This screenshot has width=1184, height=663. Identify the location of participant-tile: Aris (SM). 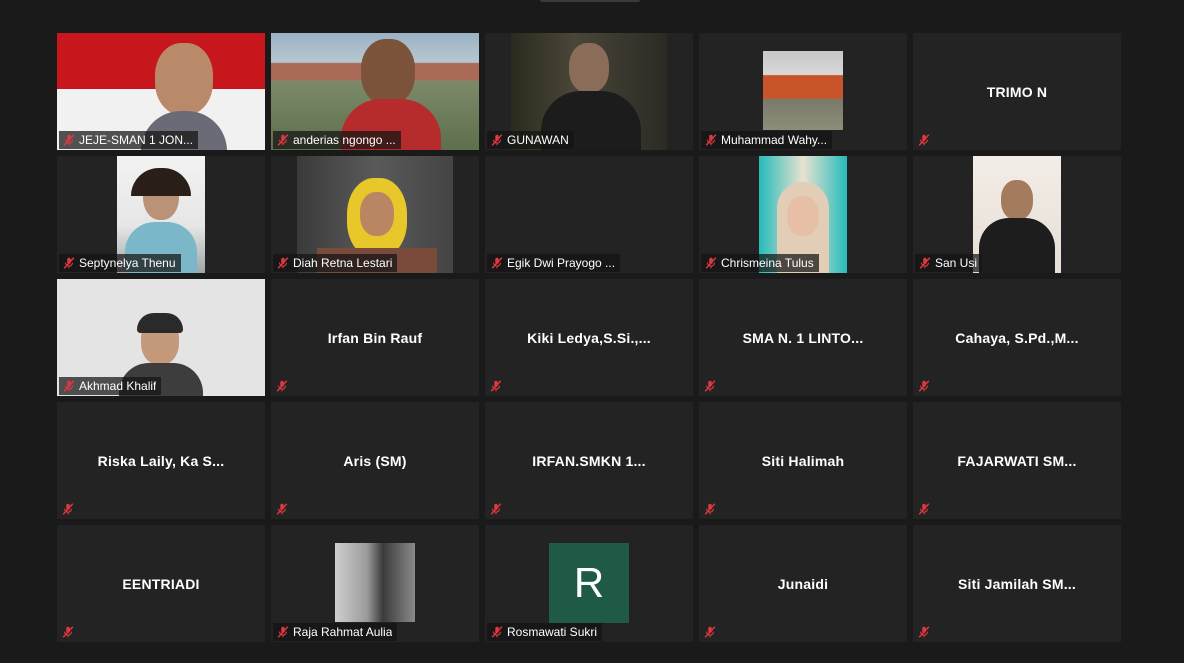
(375, 460).